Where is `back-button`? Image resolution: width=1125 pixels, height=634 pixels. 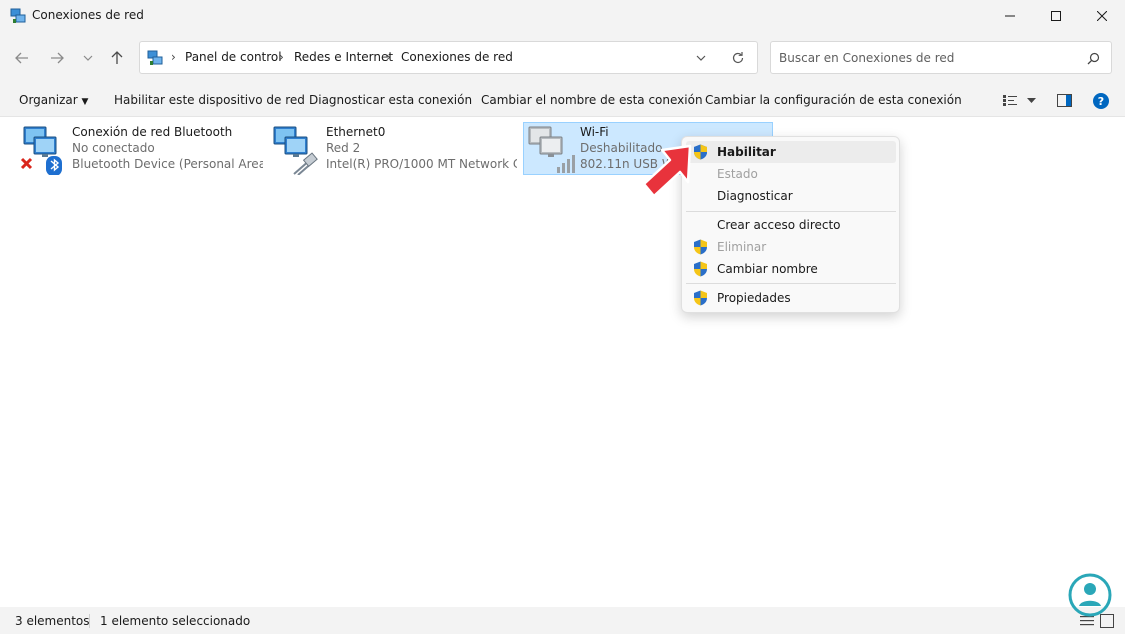
back-button is located at coordinates (22, 58).